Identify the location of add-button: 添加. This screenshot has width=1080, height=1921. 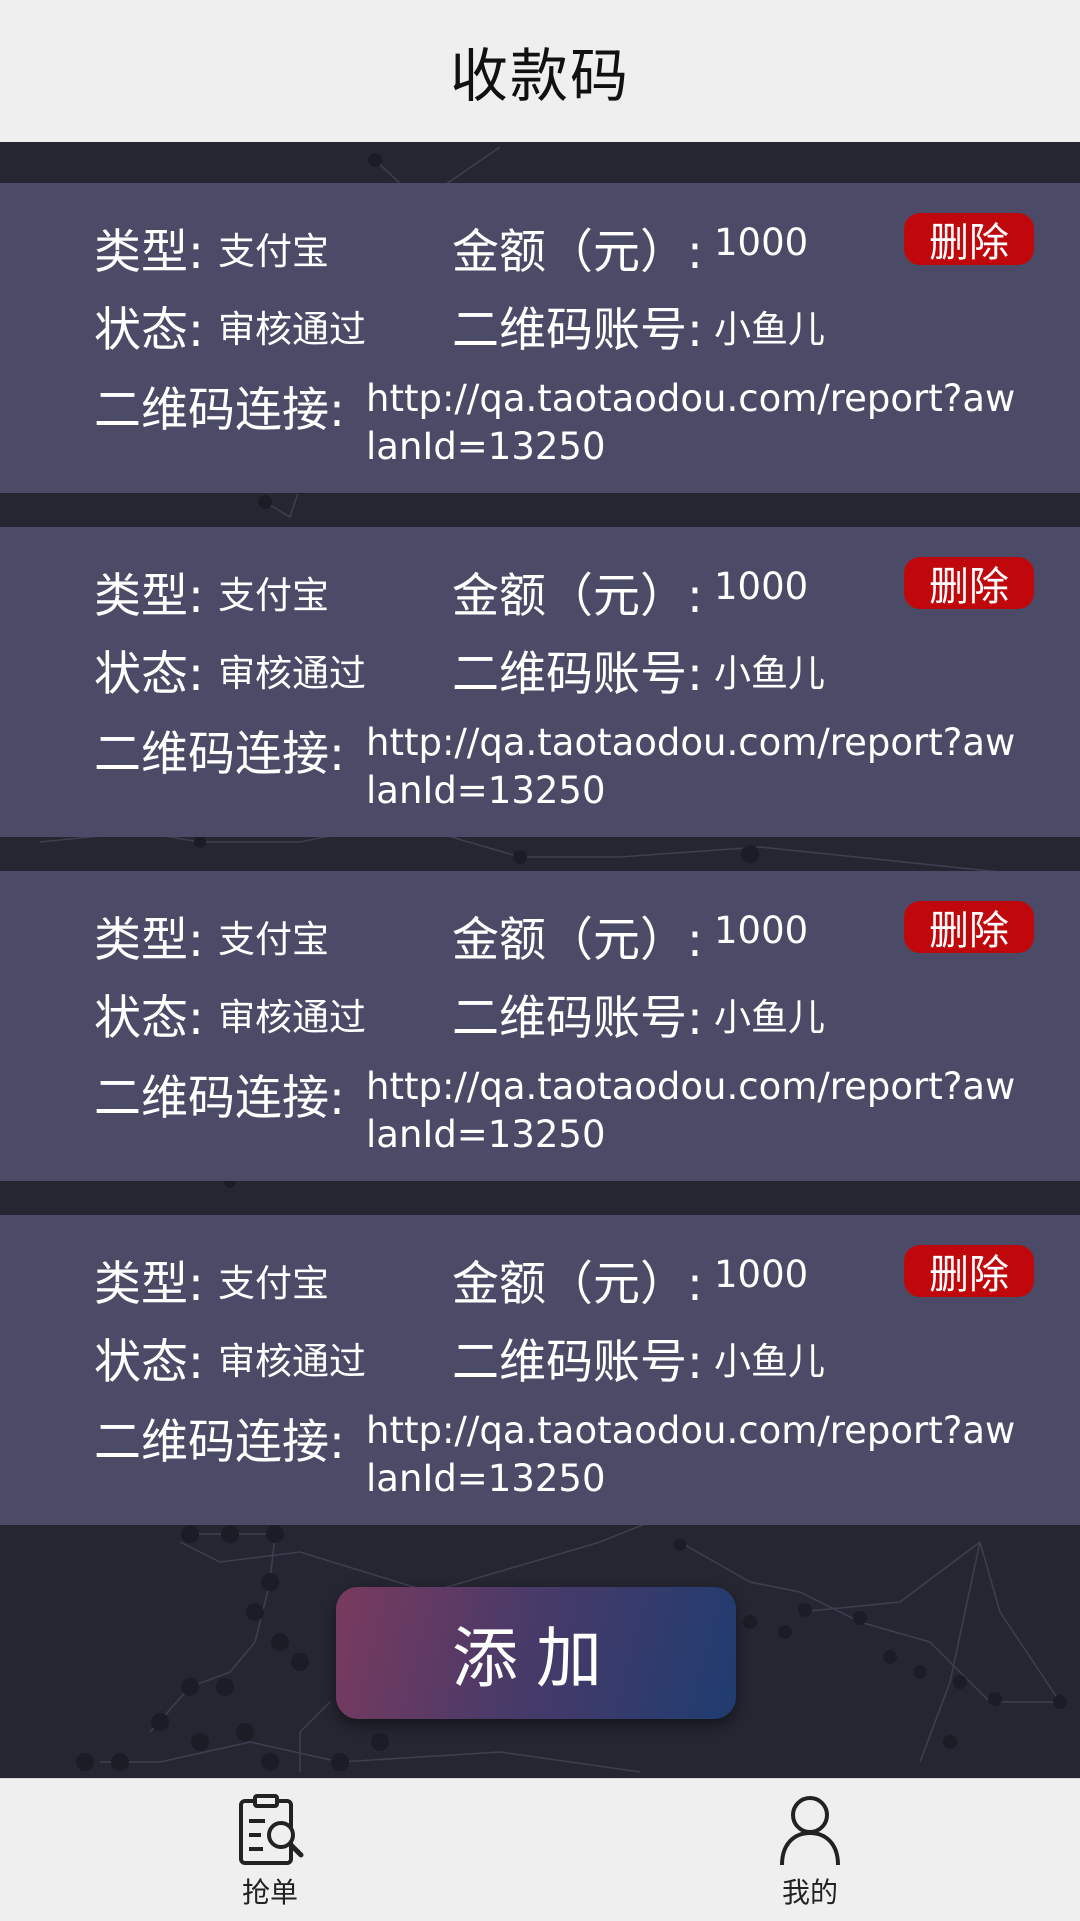
(536, 1653).